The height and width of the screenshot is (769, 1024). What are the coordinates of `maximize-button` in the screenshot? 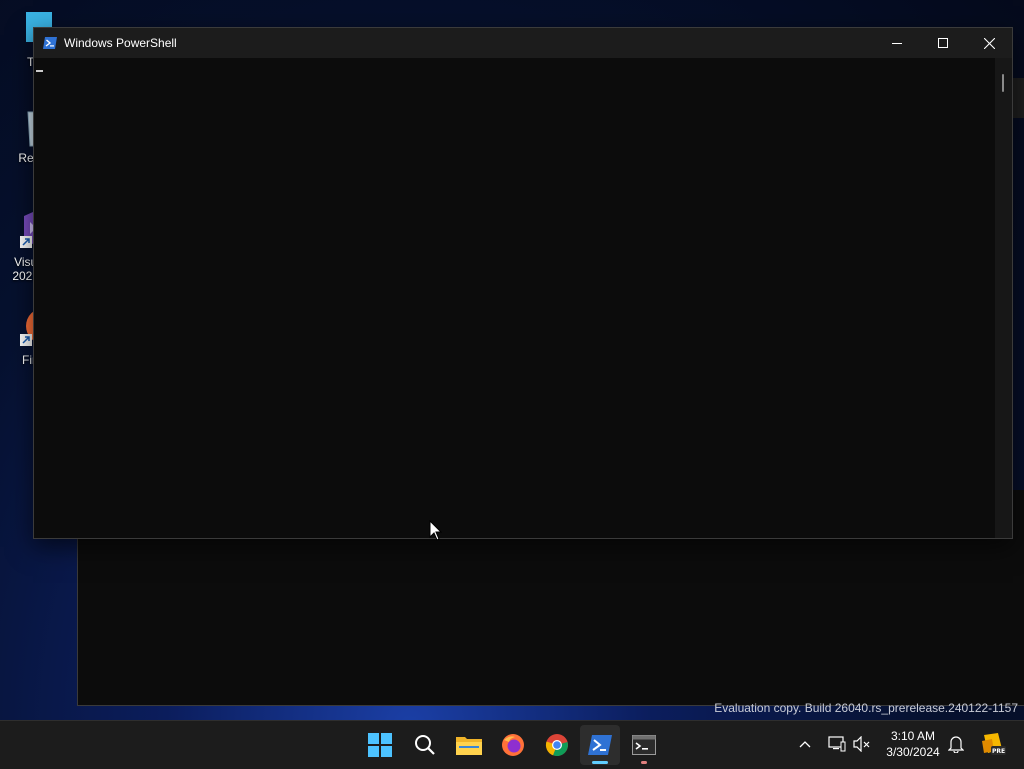 It's located at (943, 43).